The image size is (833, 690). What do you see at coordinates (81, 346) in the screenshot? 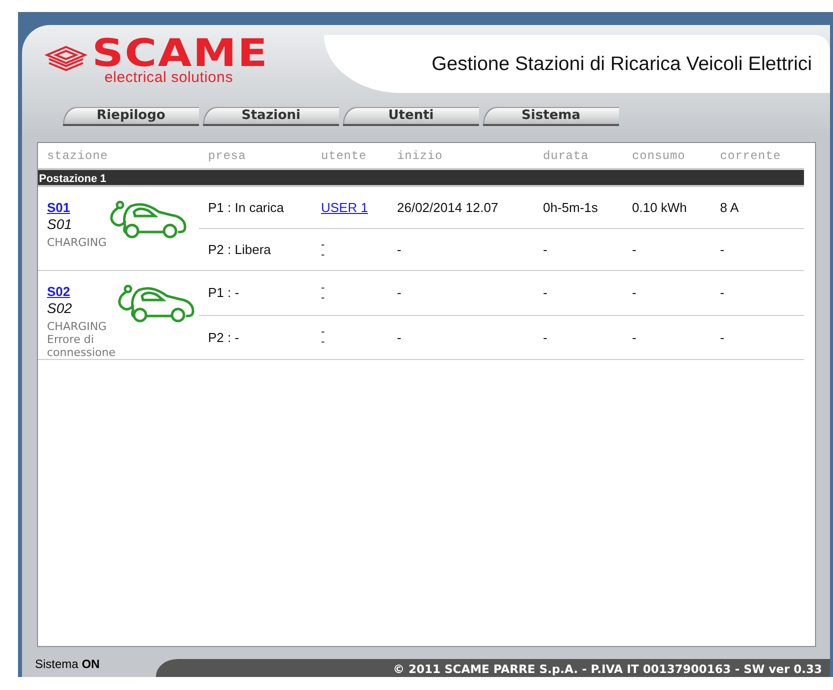
I see `station-status: Errore di connessione` at bounding box center [81, 346].